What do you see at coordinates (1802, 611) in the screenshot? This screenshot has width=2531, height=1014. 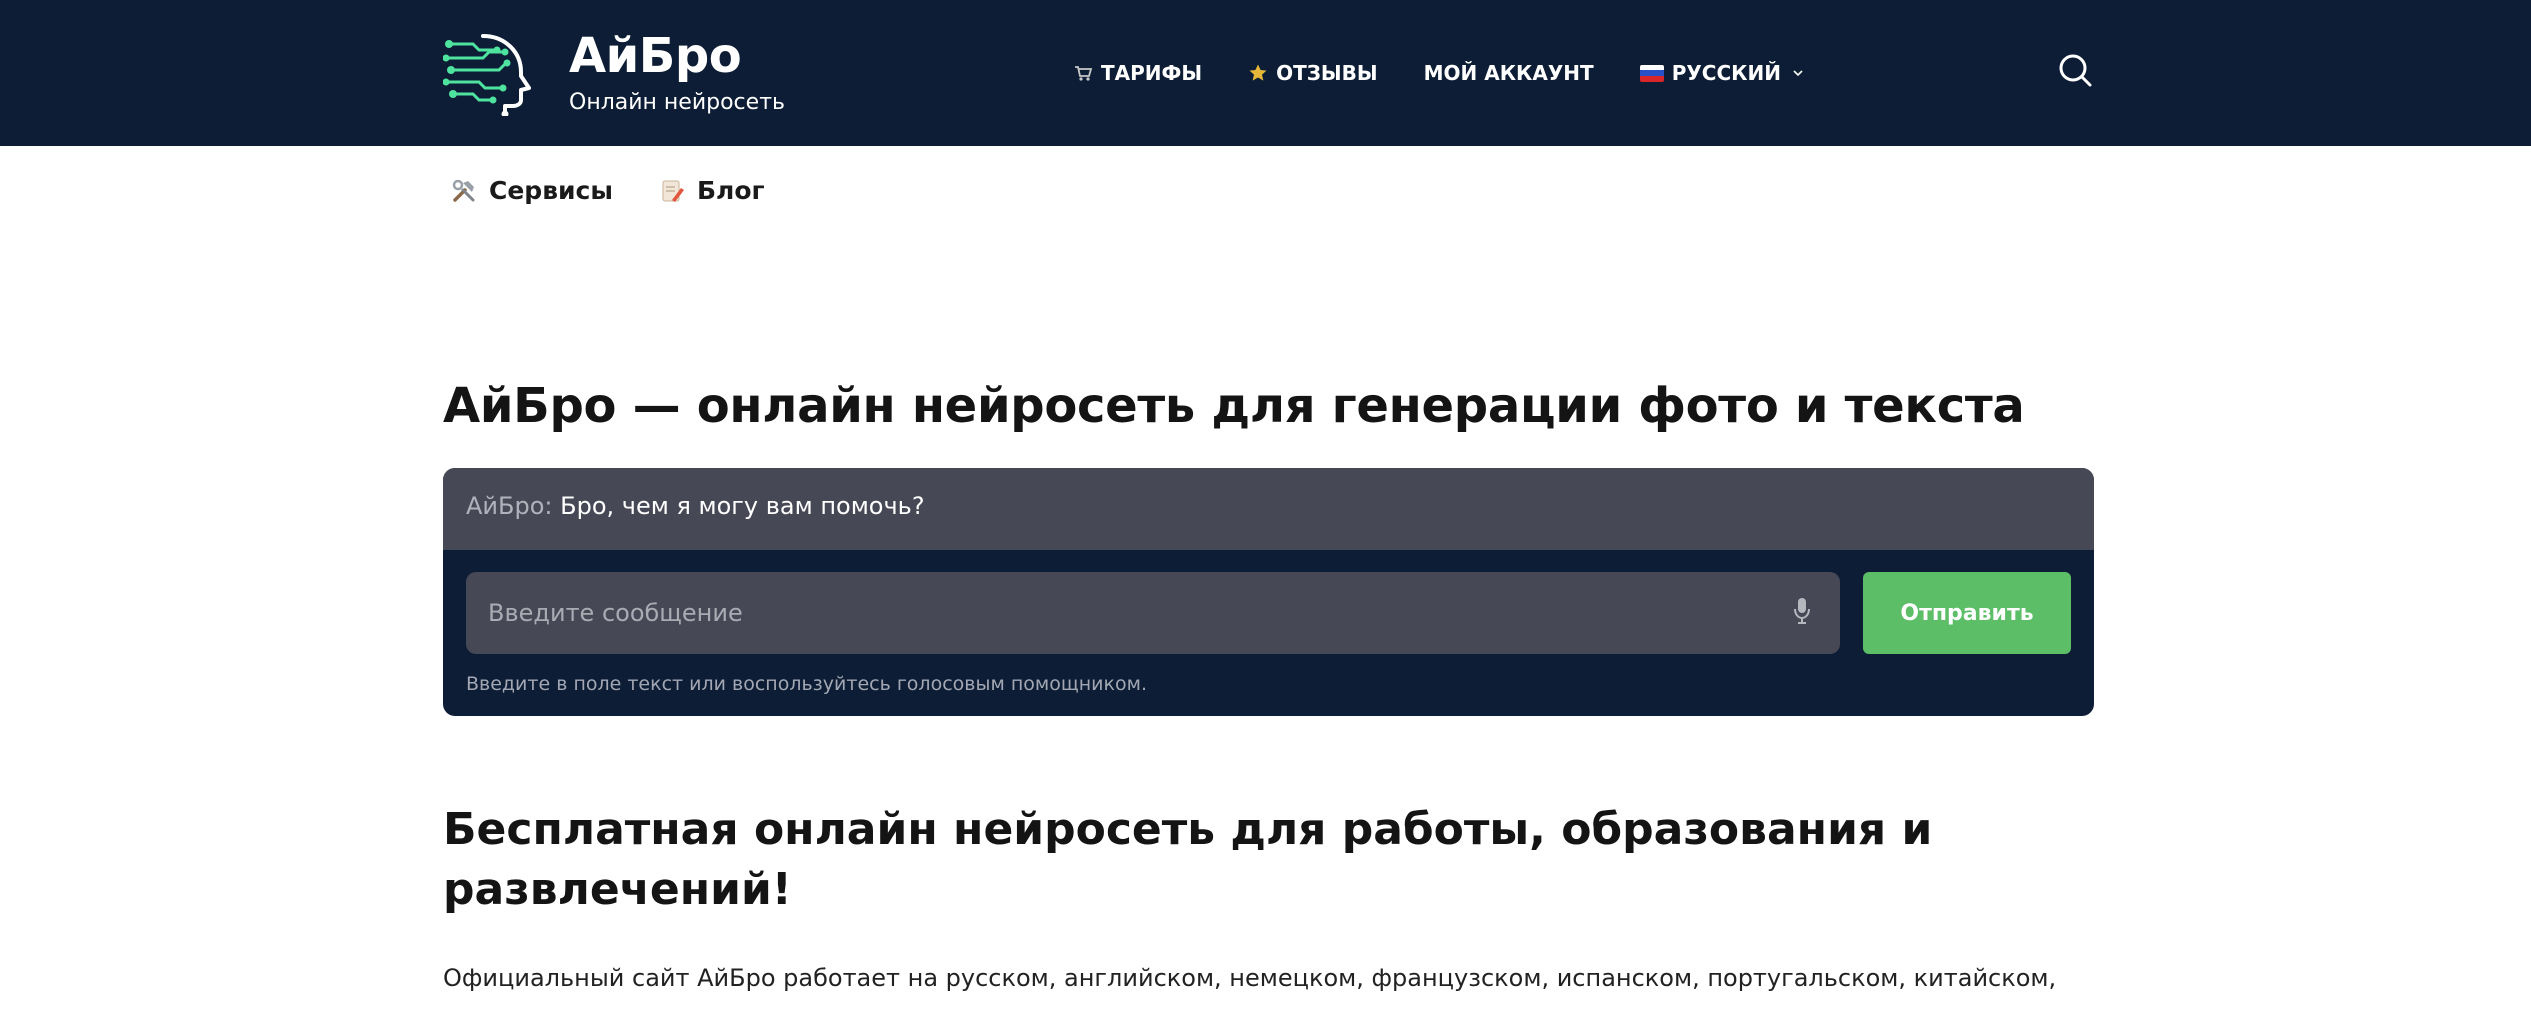 I see `microphone-icon` at bounding box center [1802, 611].